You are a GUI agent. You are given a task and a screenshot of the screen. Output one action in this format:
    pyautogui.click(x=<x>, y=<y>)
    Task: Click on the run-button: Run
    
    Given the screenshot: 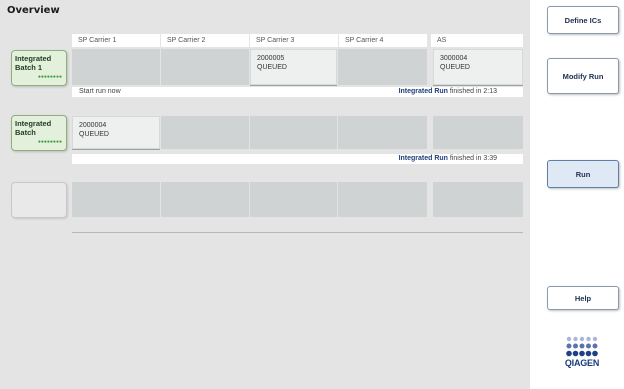 What is the action you would take?
    pyautogui.click(x=583, y=174)
    